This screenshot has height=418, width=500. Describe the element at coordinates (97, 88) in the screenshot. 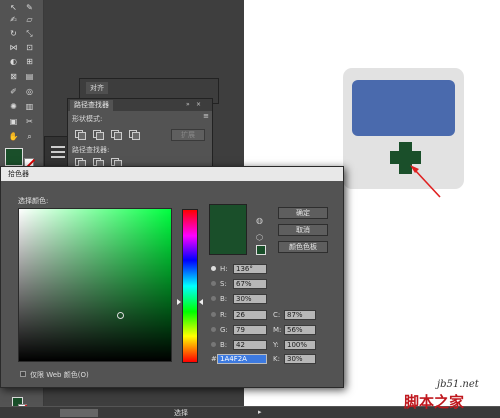

I see `tab-align: 对齐` at that location.